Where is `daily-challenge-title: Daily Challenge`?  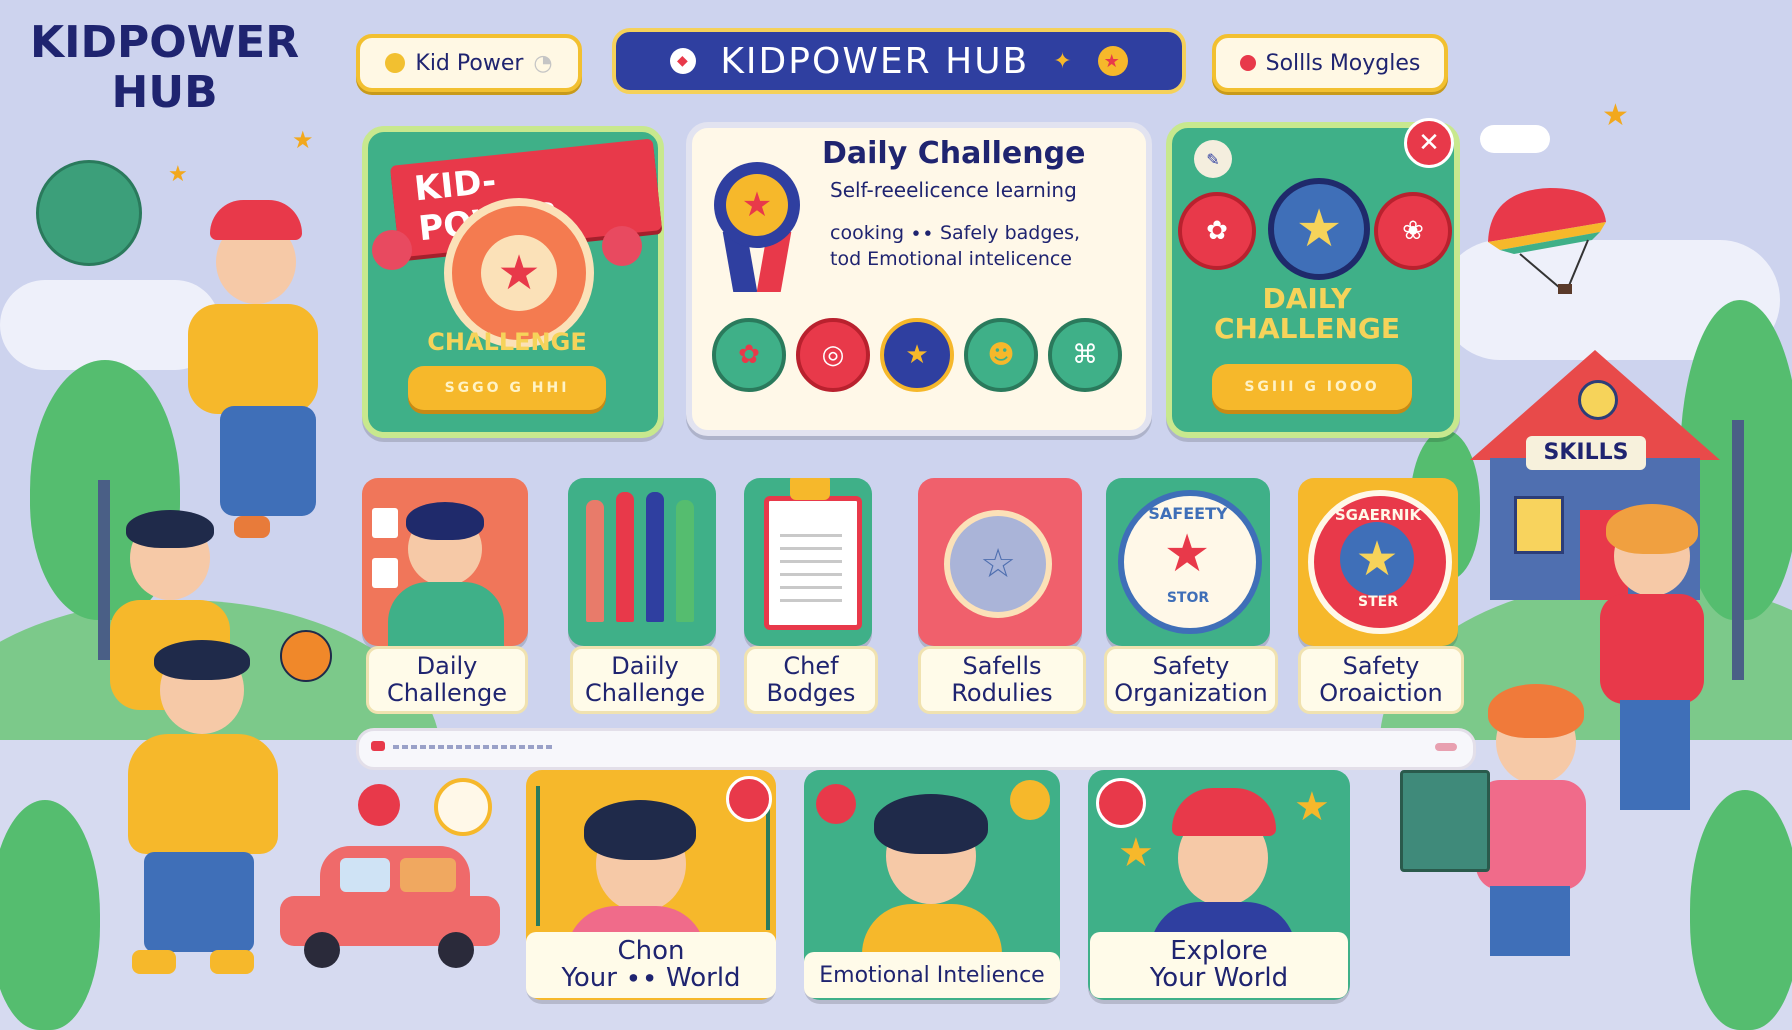 daily-challenge-title: Daily Challenge is located at coordinates (954, 153).